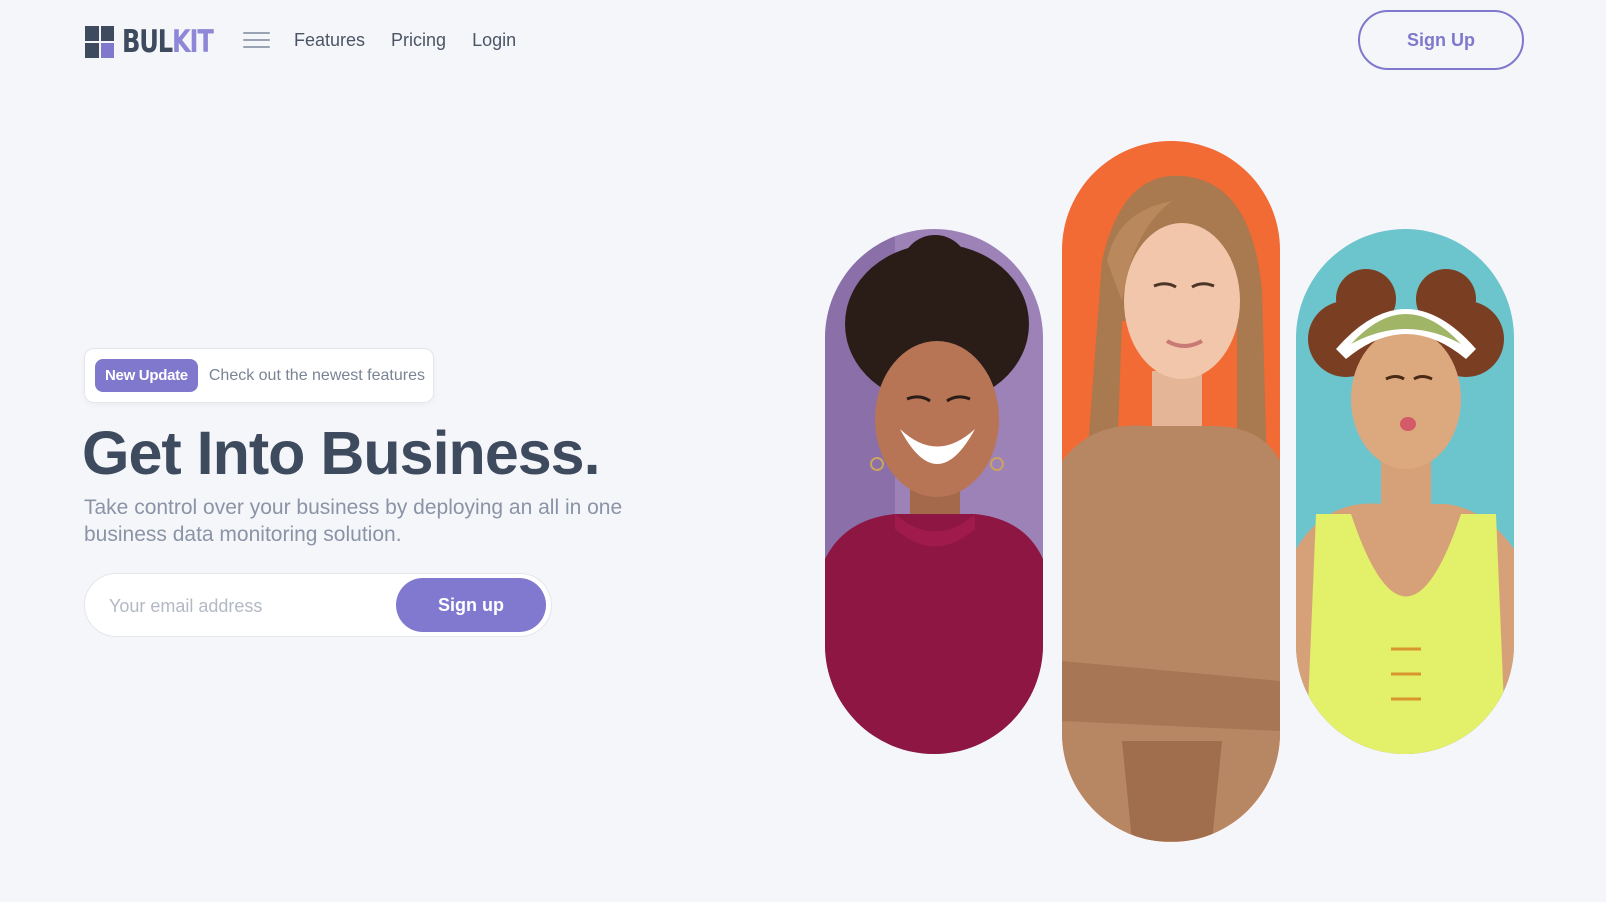 Image resolution: width=1606 pixels, height=902 pixels. I want to click on hamburger-menu-icon, so click(256, 40).